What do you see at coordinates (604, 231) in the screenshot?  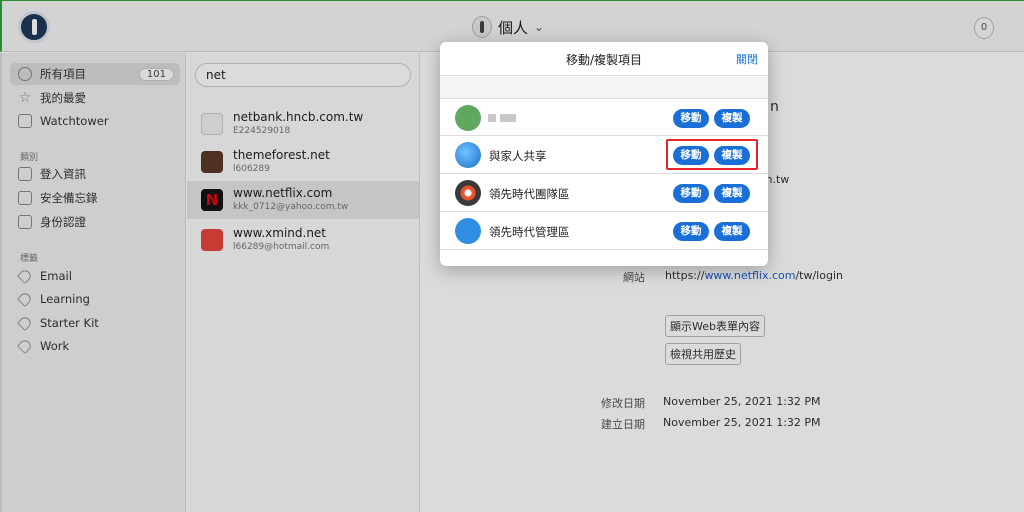 I see `vault-row-admin: 領先時代管理區 移動 複製` at bounding box center [604, 231].